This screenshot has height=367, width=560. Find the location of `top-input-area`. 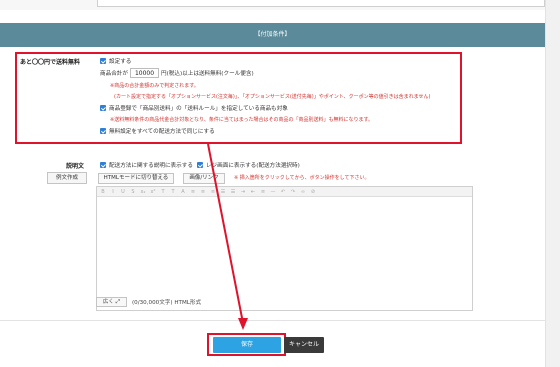

top-input-area is located at coordinates (272, 5).